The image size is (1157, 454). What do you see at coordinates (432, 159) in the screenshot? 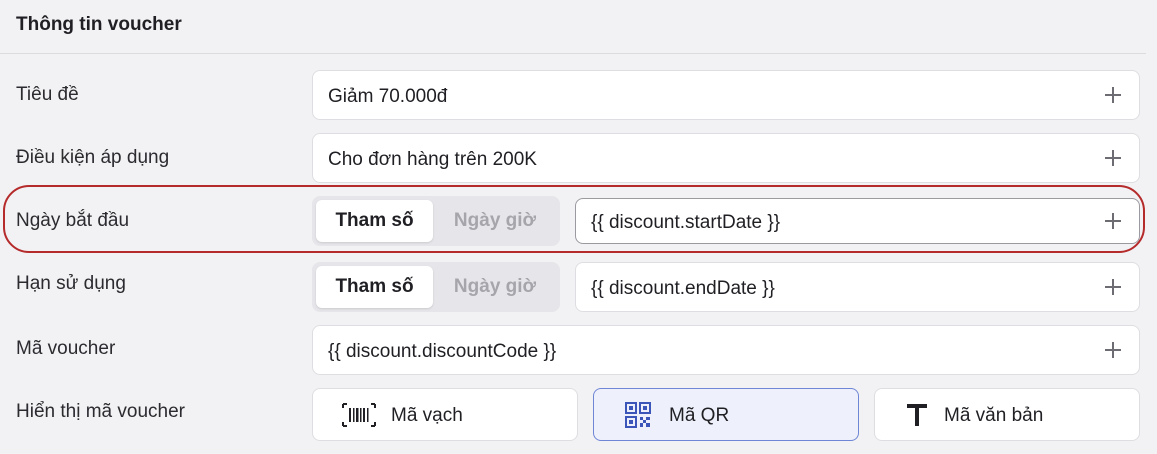
I see `condition-value: Cho đơn hàng trên 200K` at bounding box center [432, 159].